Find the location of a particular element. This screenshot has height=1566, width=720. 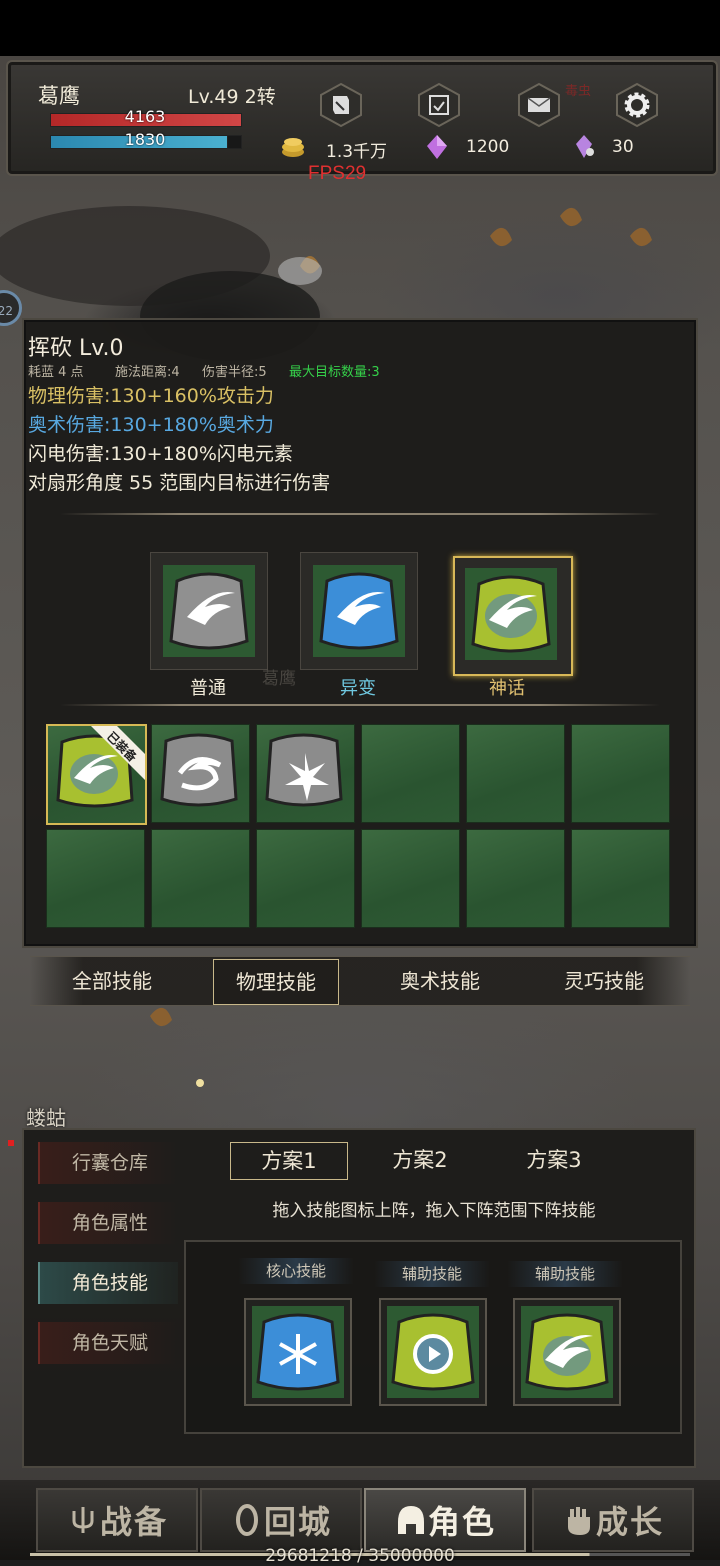

mp-value: 1830 is located at coordinates (145, 139).